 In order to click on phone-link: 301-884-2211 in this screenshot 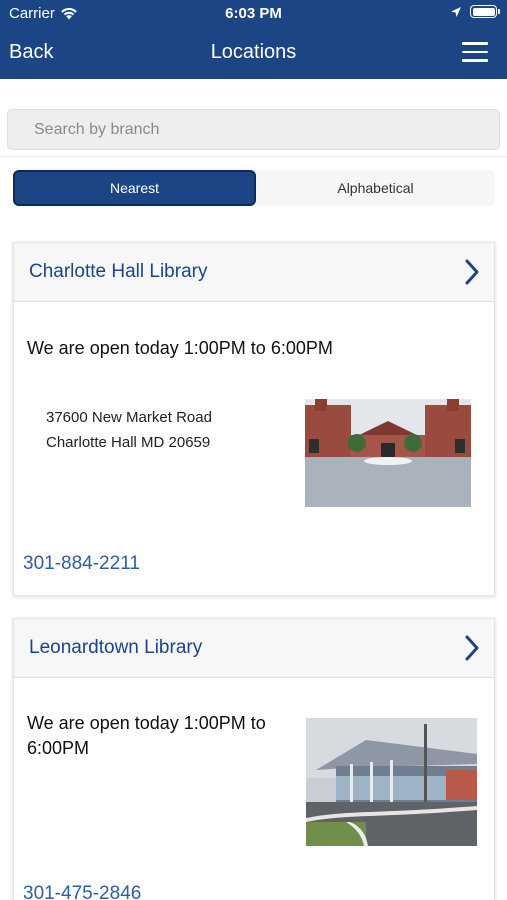, I will do `click(81, 564)`.